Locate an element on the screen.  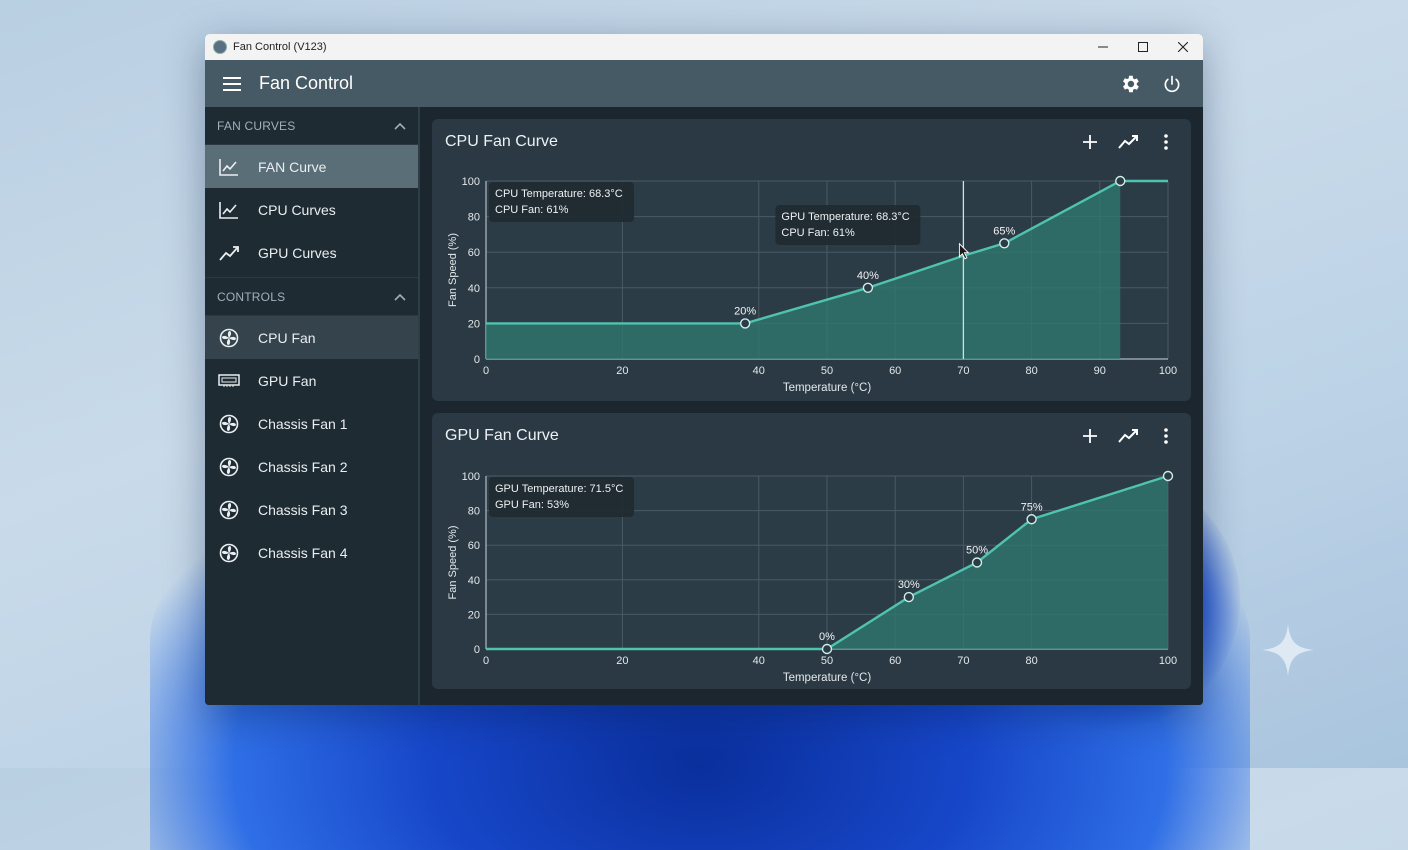
settings-button is located at coordinates (1130, 84).